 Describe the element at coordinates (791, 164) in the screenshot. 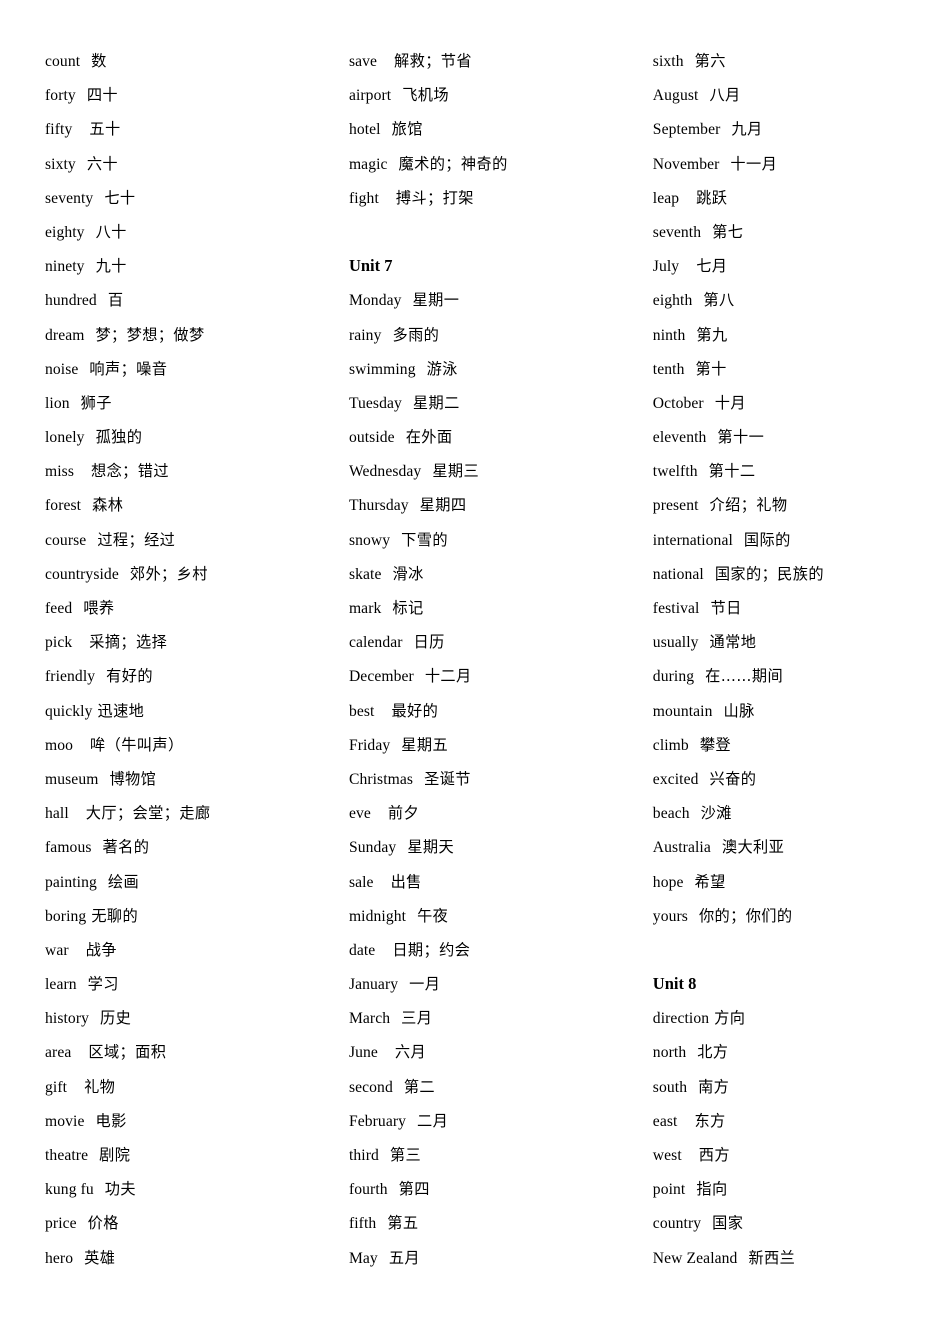

I see `vocabulary-entry: November 十一月` at that location.